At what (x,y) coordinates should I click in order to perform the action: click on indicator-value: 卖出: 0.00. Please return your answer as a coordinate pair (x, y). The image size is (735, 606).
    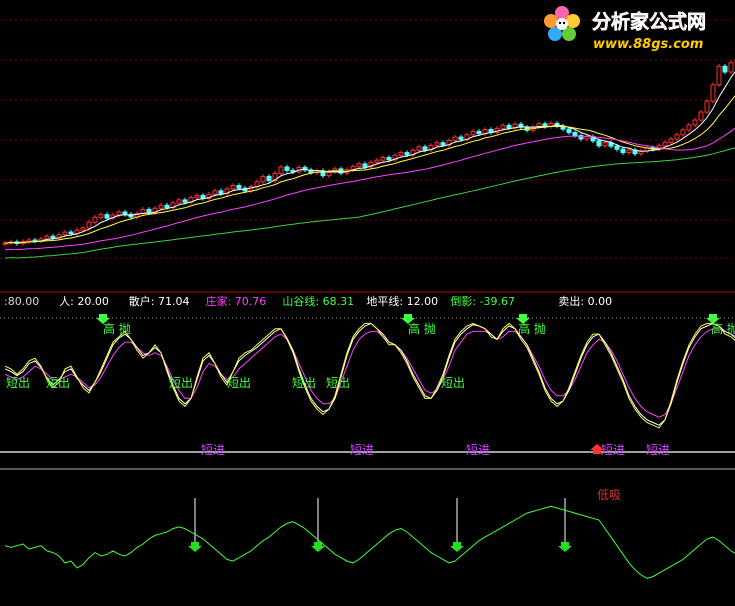
    Looking at the image, I should click on (585, 301).